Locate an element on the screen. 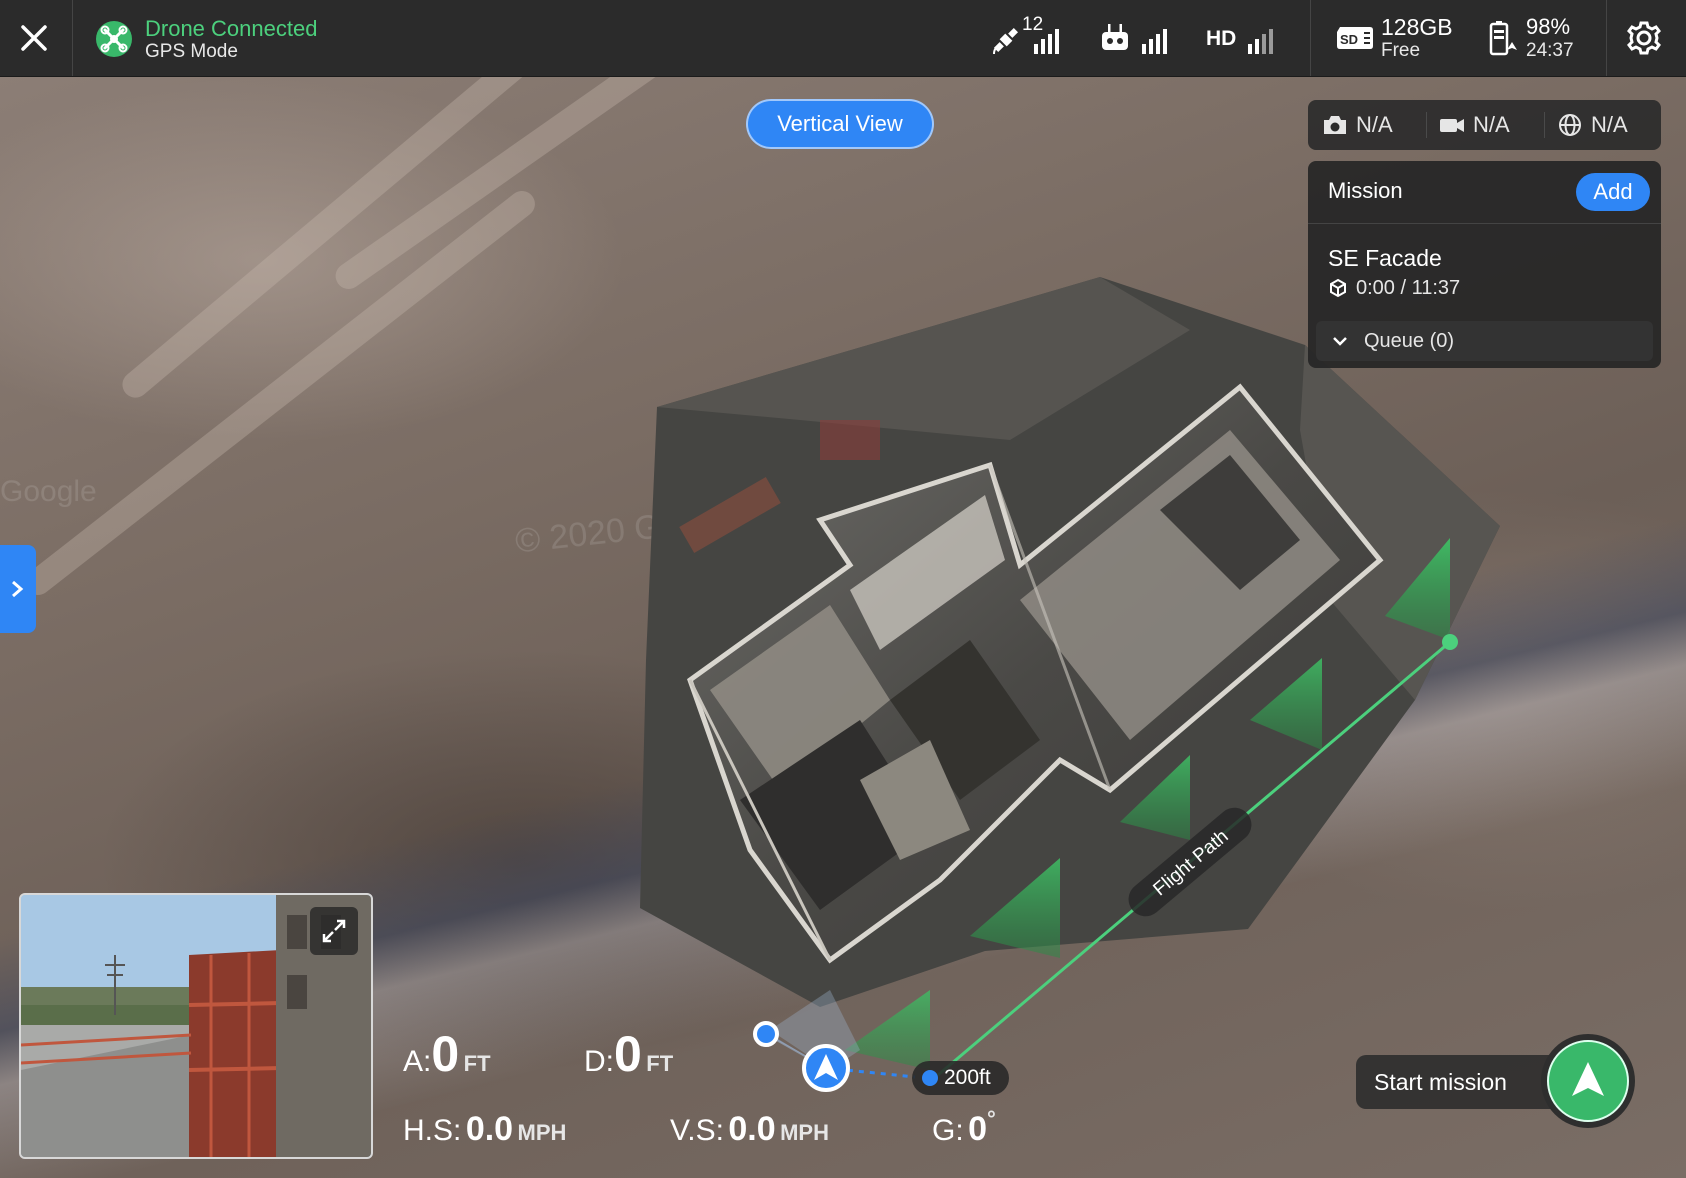 The width and height of the screenshot is (1686, 1178). side-drawer-toggle is located at coordinates (18, 589).